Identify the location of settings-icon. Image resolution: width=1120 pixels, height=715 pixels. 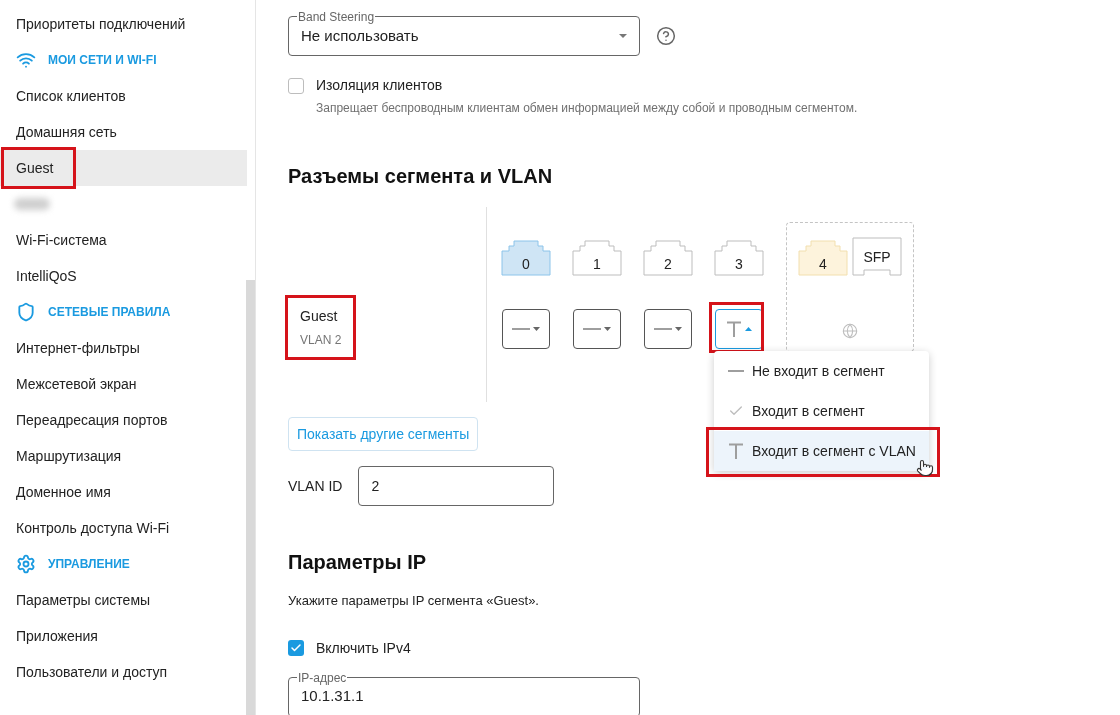
(26, 564).